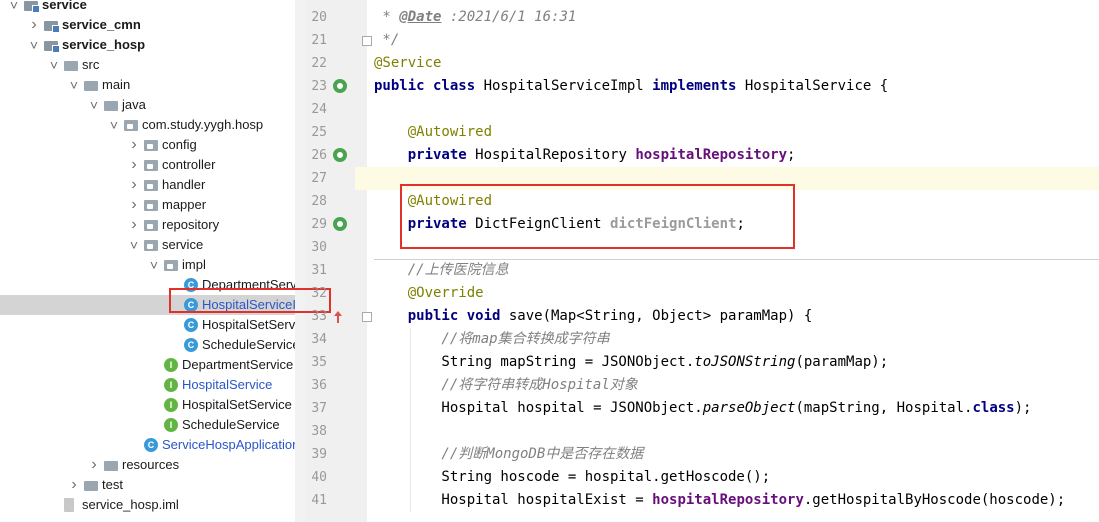 The width and height of the screenshot is (1099, 522). What do you see at coordinates (733, 63) in the screenshot?
I see `code-line: @Service` at bounding box center [733, 63].